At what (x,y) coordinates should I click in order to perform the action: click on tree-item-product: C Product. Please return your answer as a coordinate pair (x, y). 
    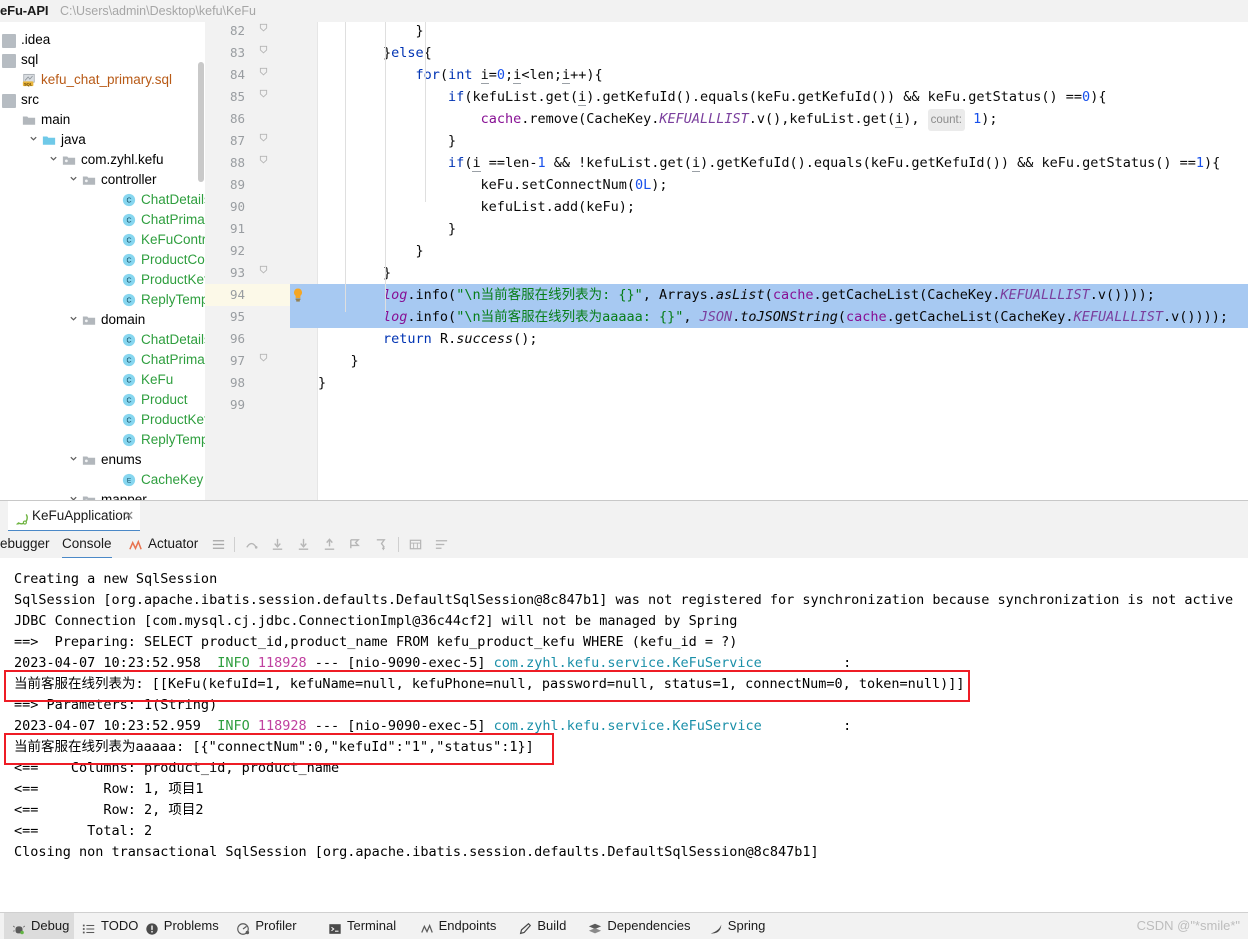
    Looking at the image, I should click on (102, 400).